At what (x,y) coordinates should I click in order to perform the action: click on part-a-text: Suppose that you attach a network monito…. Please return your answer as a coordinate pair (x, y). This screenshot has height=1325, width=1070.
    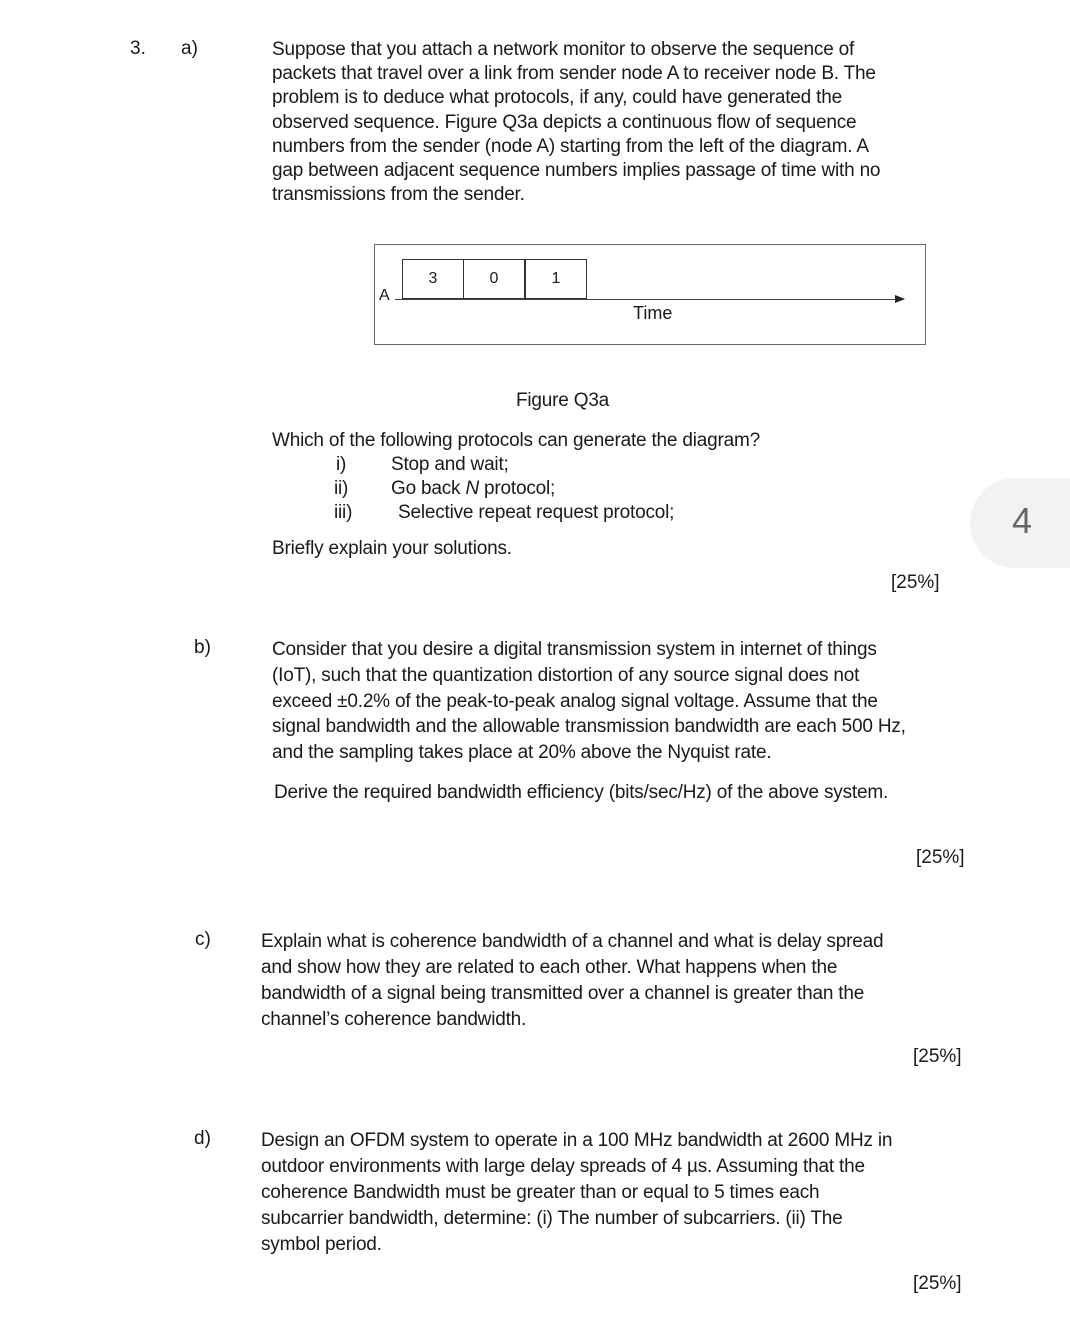
    Looking at the image, I should click on (617, 122).